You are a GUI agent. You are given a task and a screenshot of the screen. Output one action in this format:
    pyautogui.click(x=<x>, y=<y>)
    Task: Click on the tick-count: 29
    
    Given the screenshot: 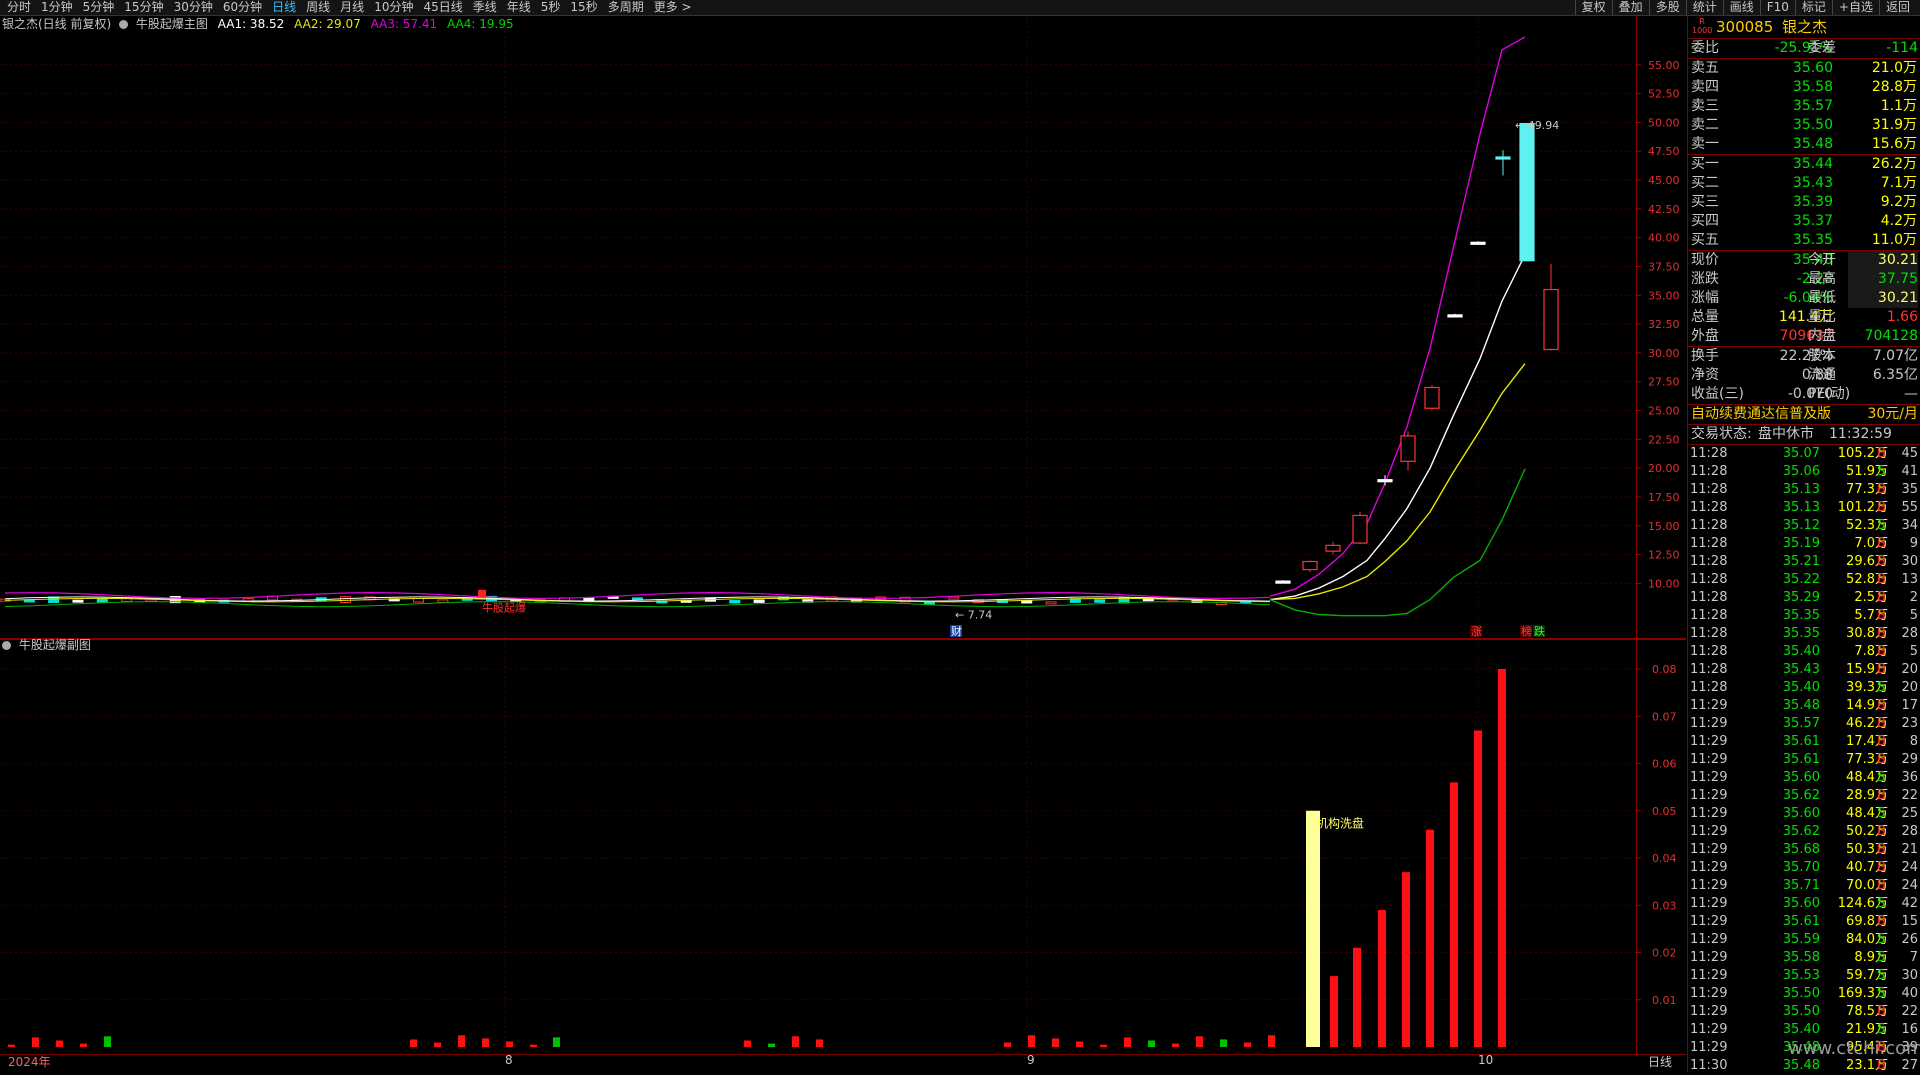 What is the action you would take?
    pyautogui.click(x=1909, y=759)
    